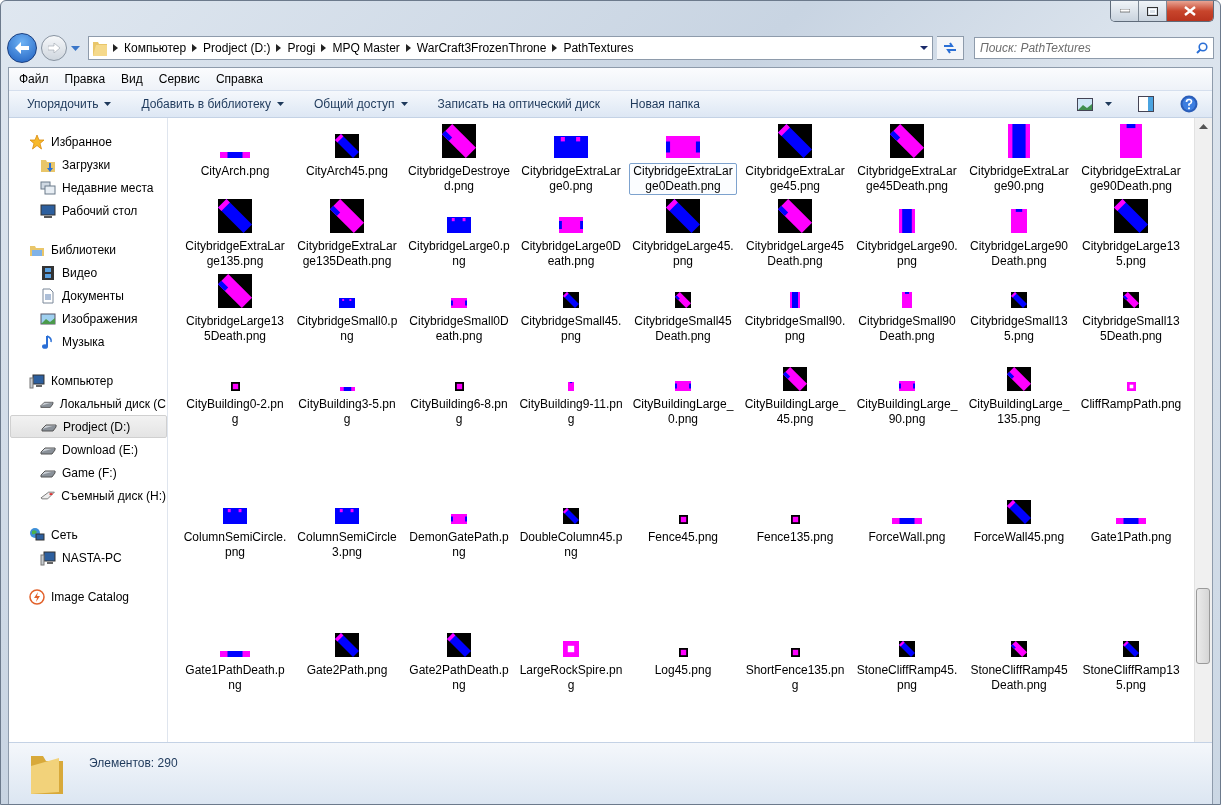  I want to click on file-name: CitybridgeLarge90Death.png, so click(1019, 254).